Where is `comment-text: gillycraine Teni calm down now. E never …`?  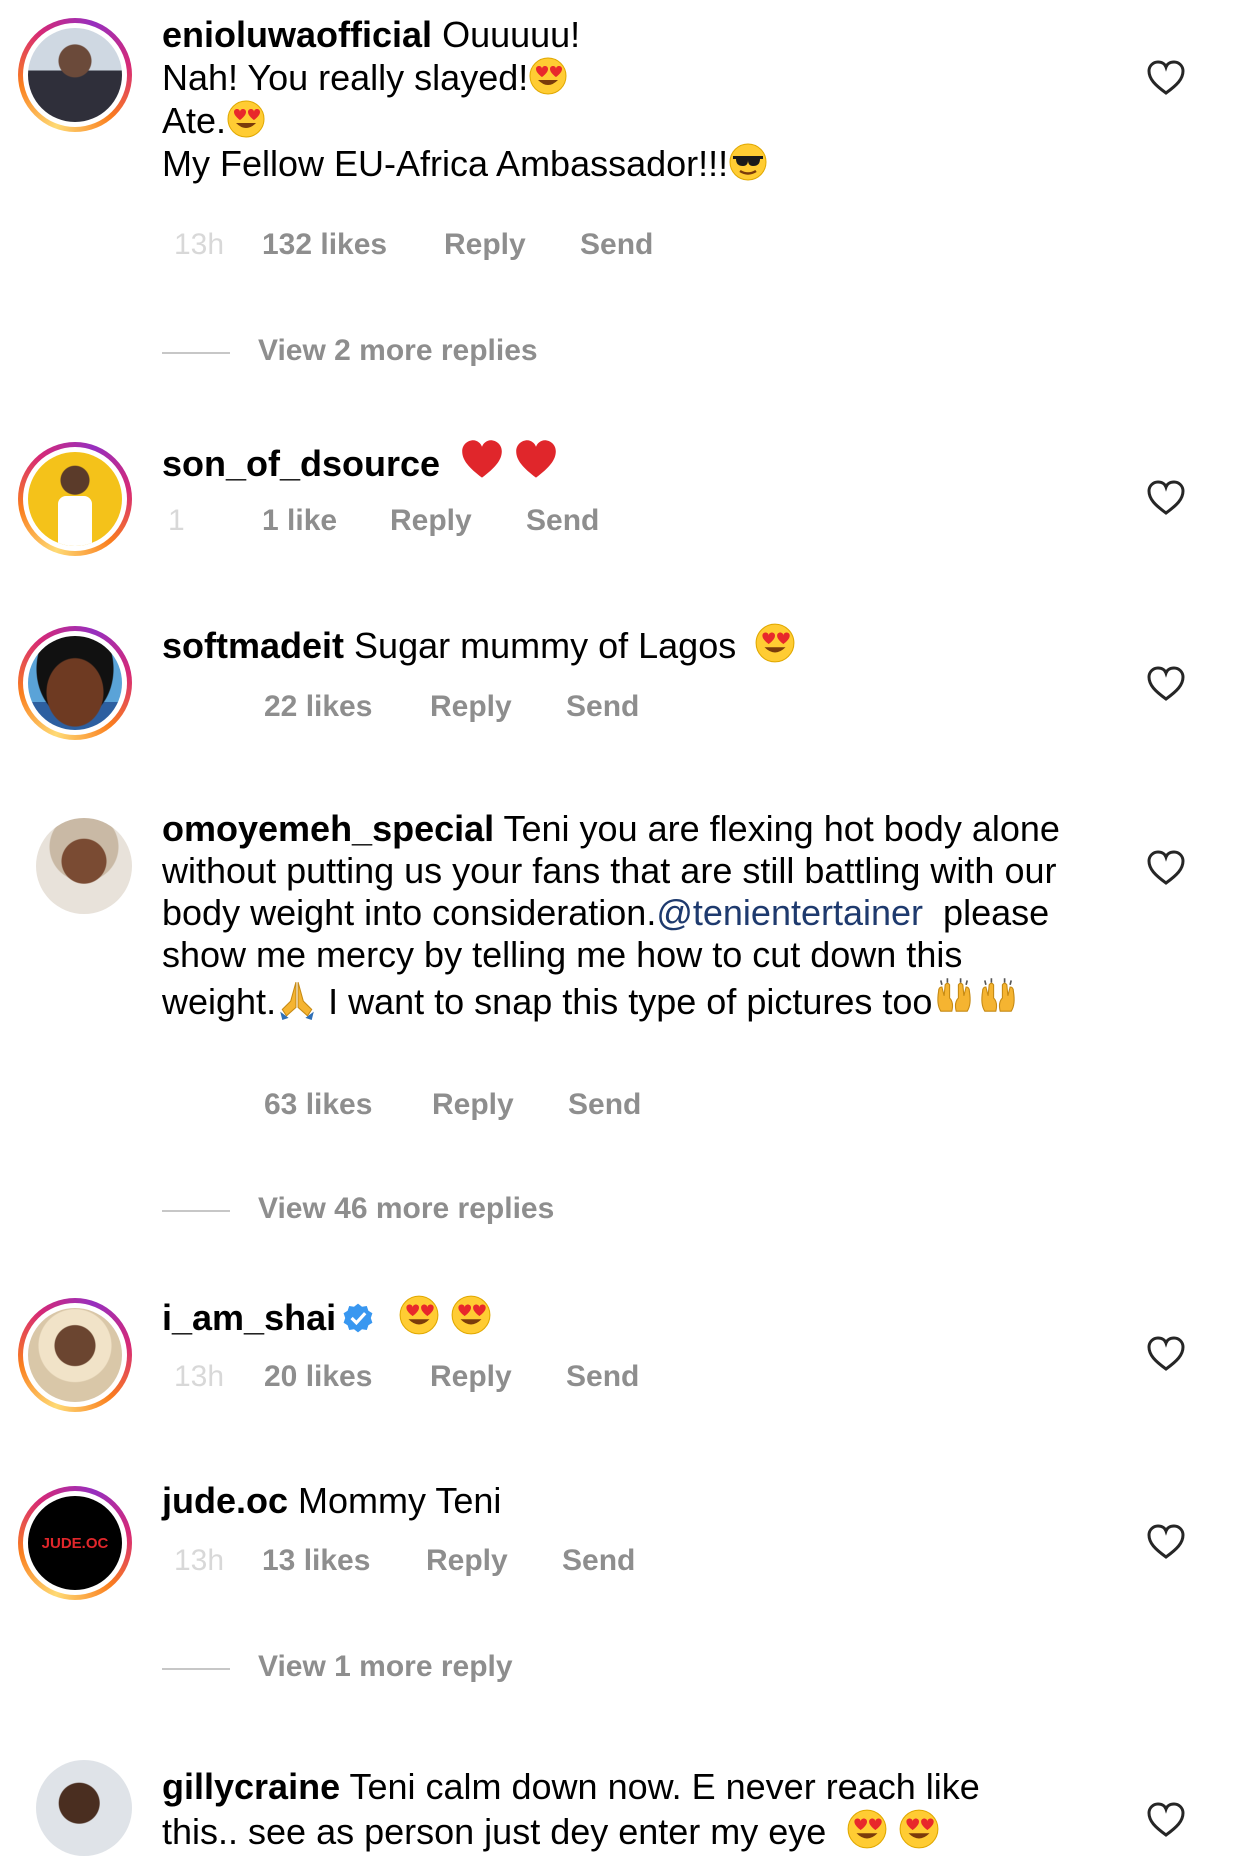
comment-text: gillycraine Teni calm down now. E never … is located at coordinates (571, 1809).